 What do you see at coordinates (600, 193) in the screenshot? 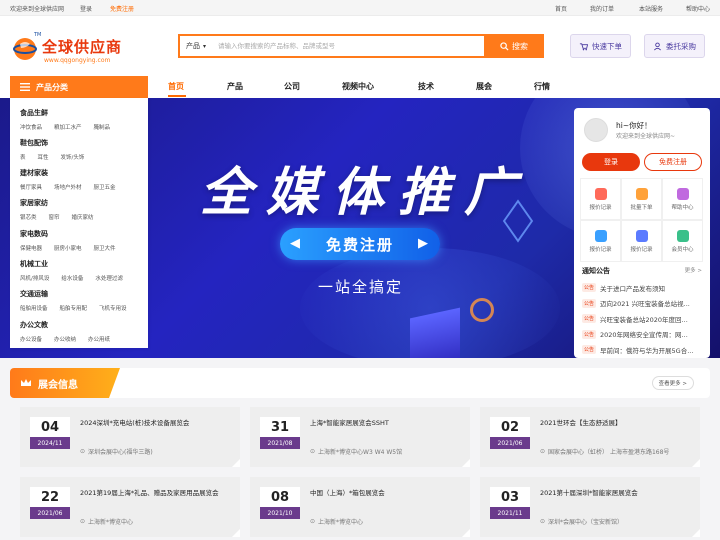
I see `quote-icon` at bounding box center [600, 193].